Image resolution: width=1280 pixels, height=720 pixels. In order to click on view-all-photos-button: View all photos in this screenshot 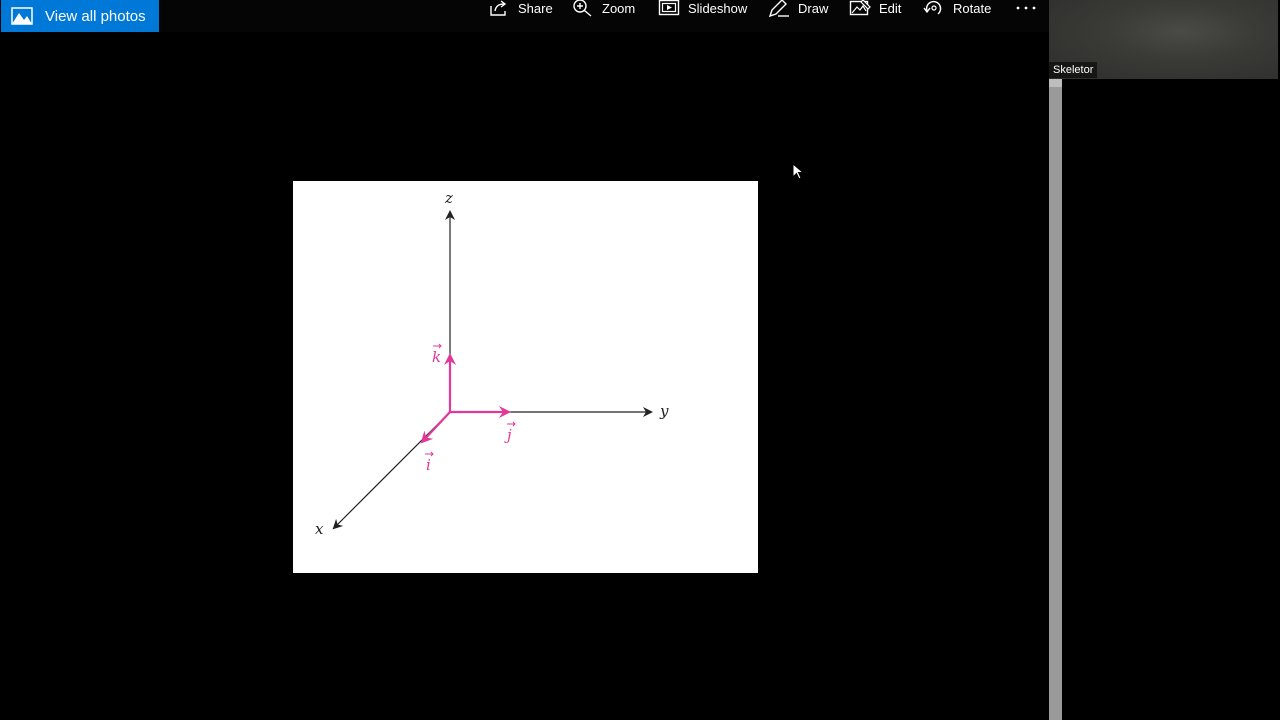, I will do `click(80, 16)`.